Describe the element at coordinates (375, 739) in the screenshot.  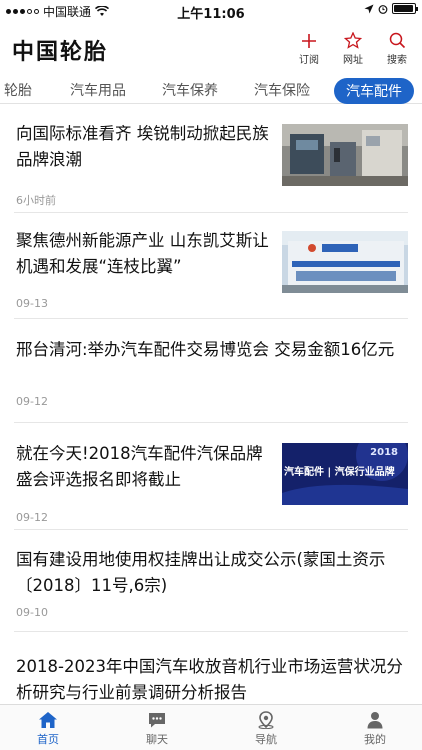
I see `tabbar-profile-label: 我的` at that location.